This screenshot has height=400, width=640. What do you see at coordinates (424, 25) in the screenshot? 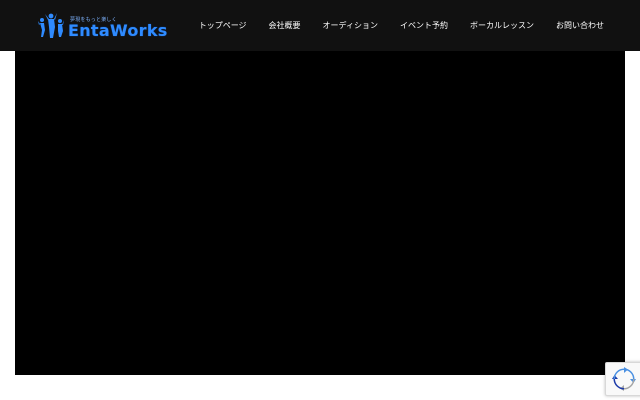
I see `nav-item-event-reservation: イベント予約` at bounding box center [424, 25].